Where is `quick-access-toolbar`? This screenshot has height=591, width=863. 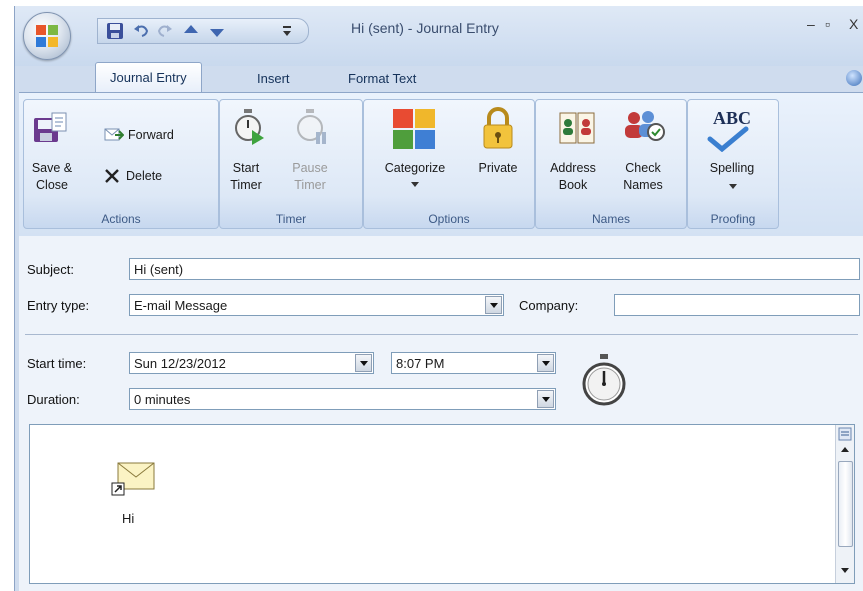
quick-access-toolbar is located at coordinates (203, 31).